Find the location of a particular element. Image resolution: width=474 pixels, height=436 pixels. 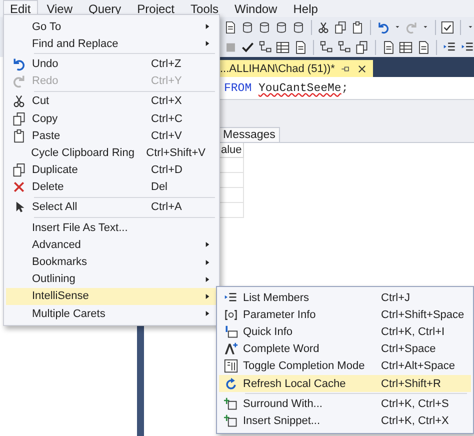

shortcut-text: Del is located at coordinates (159, 187).